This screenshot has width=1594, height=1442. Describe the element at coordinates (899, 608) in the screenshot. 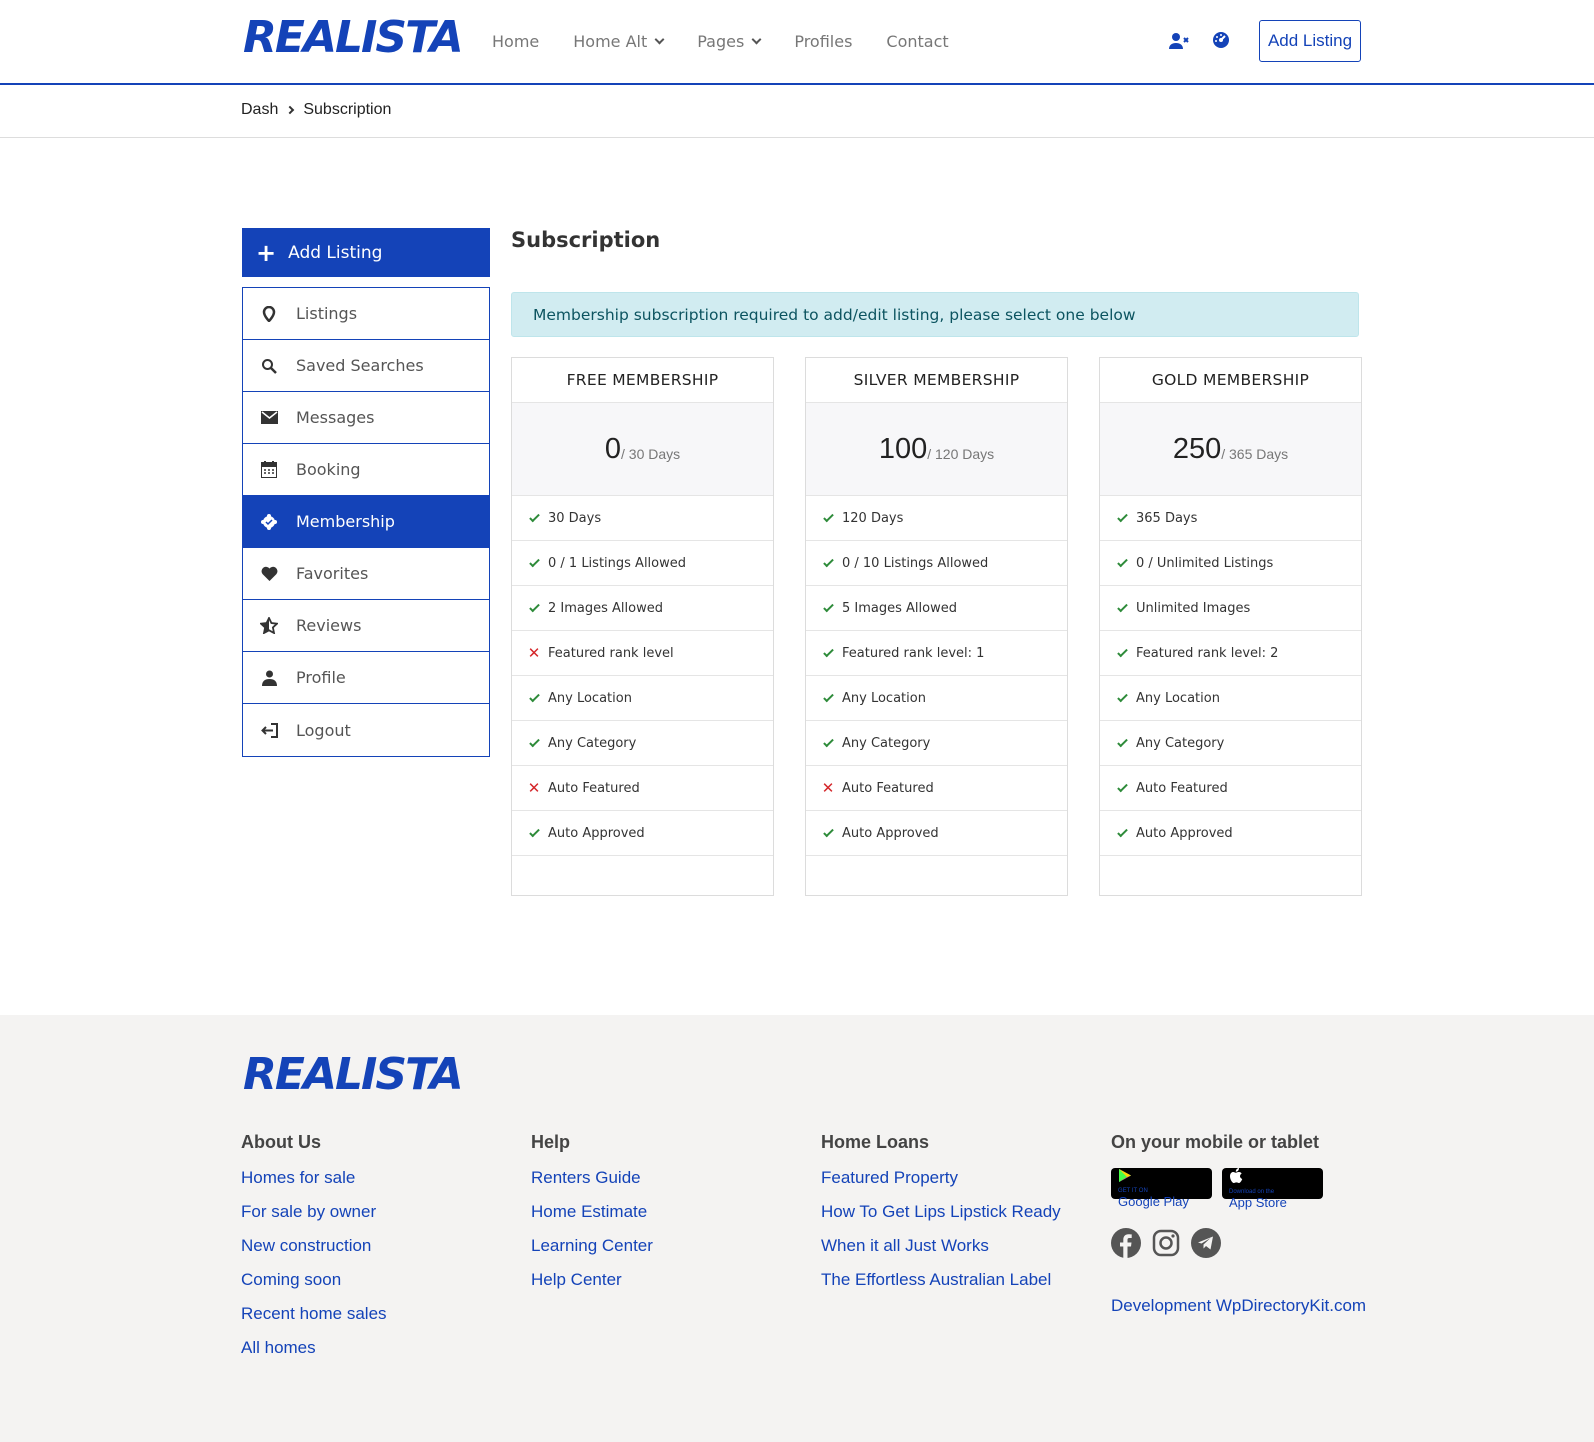

I see `feature-text: 5 Images Allowed` at that location.